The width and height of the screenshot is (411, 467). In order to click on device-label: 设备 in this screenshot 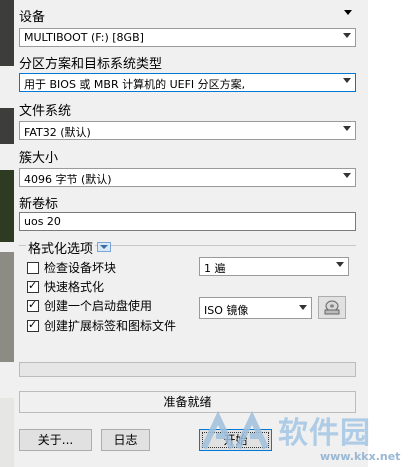, I will do `click(32, 17)`.